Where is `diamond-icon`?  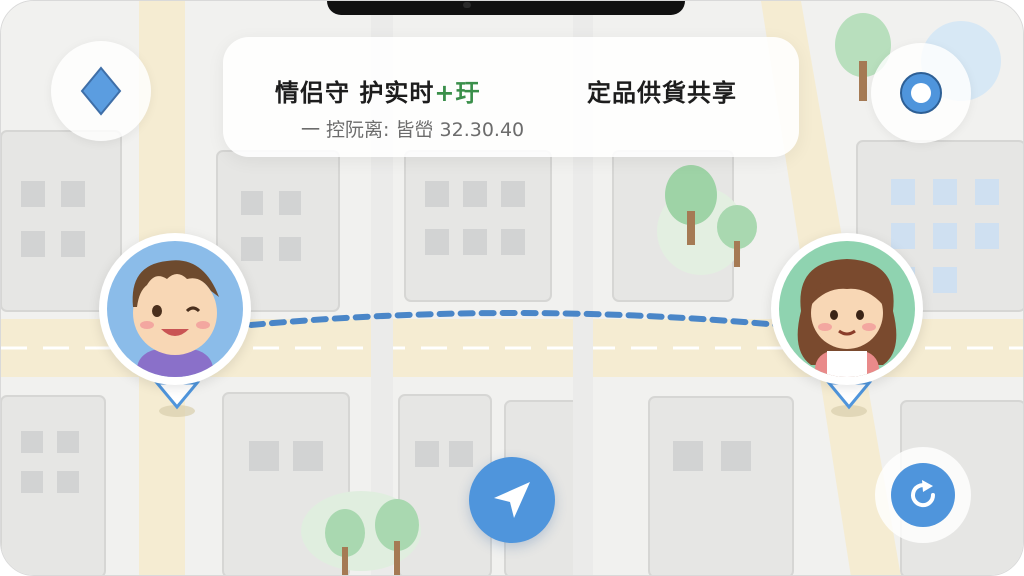
diamond-icon is located at coordinates (101, 91).